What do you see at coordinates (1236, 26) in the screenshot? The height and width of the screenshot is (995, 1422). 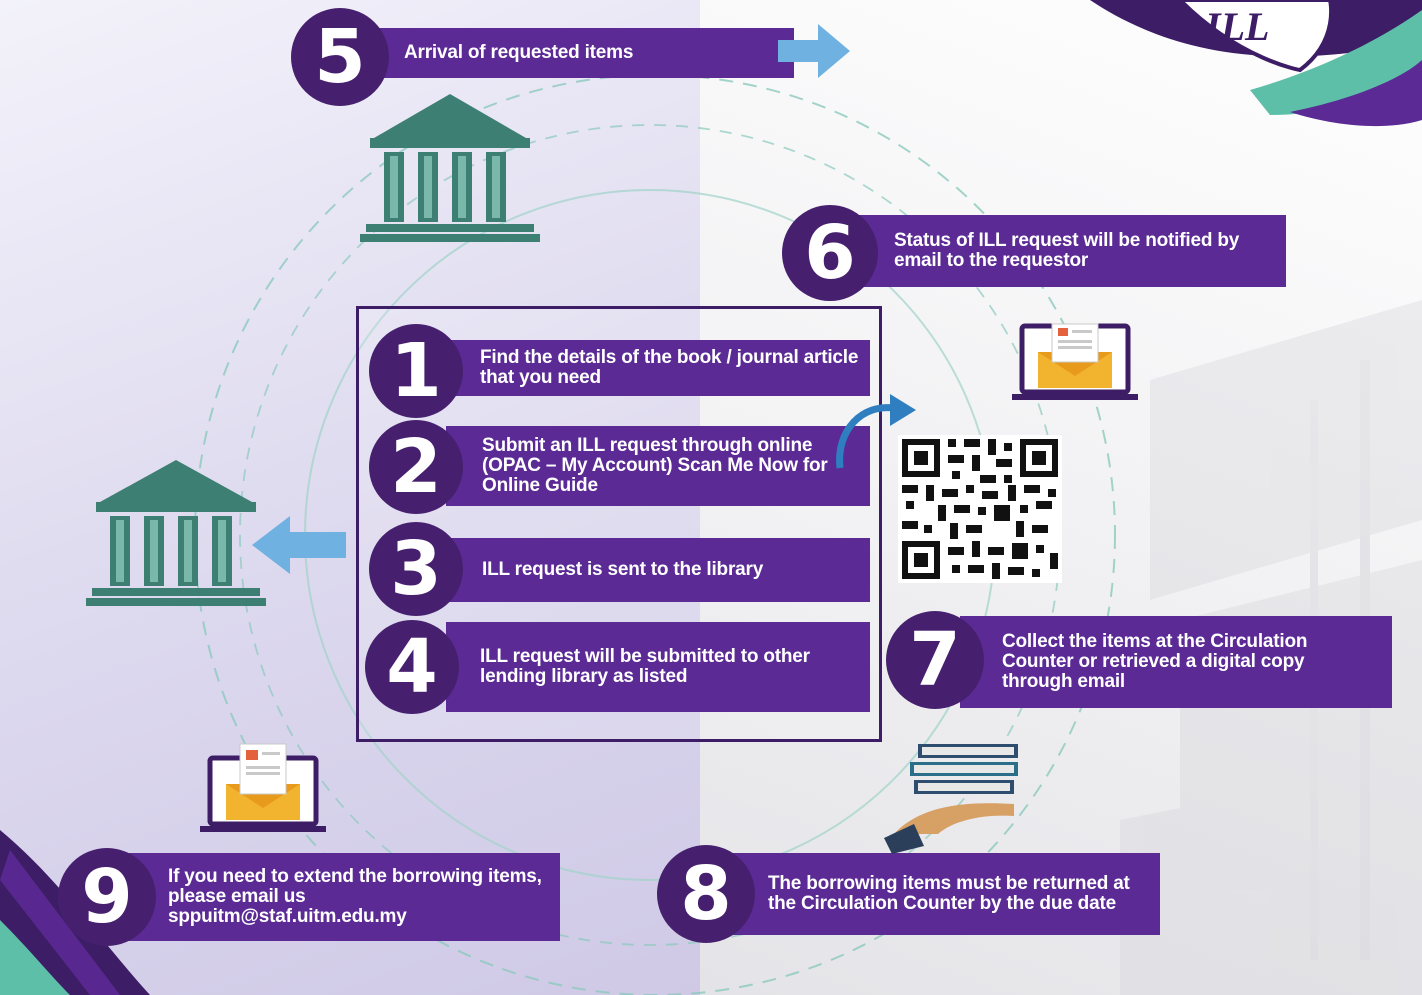 I see `svg-text: ILL` at bounding box center [1236, 26].